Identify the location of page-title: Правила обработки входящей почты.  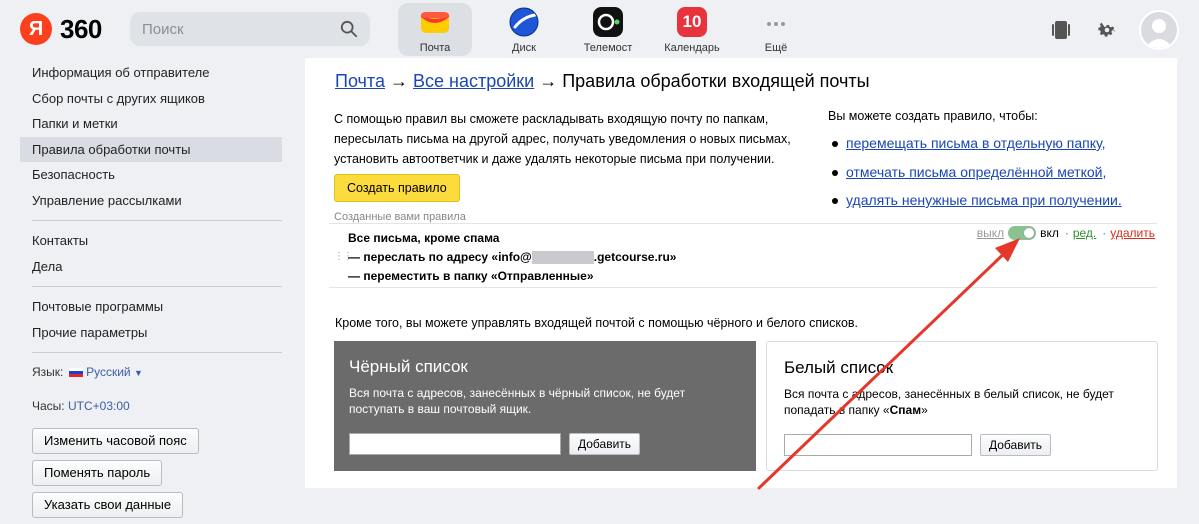
(716, 81).